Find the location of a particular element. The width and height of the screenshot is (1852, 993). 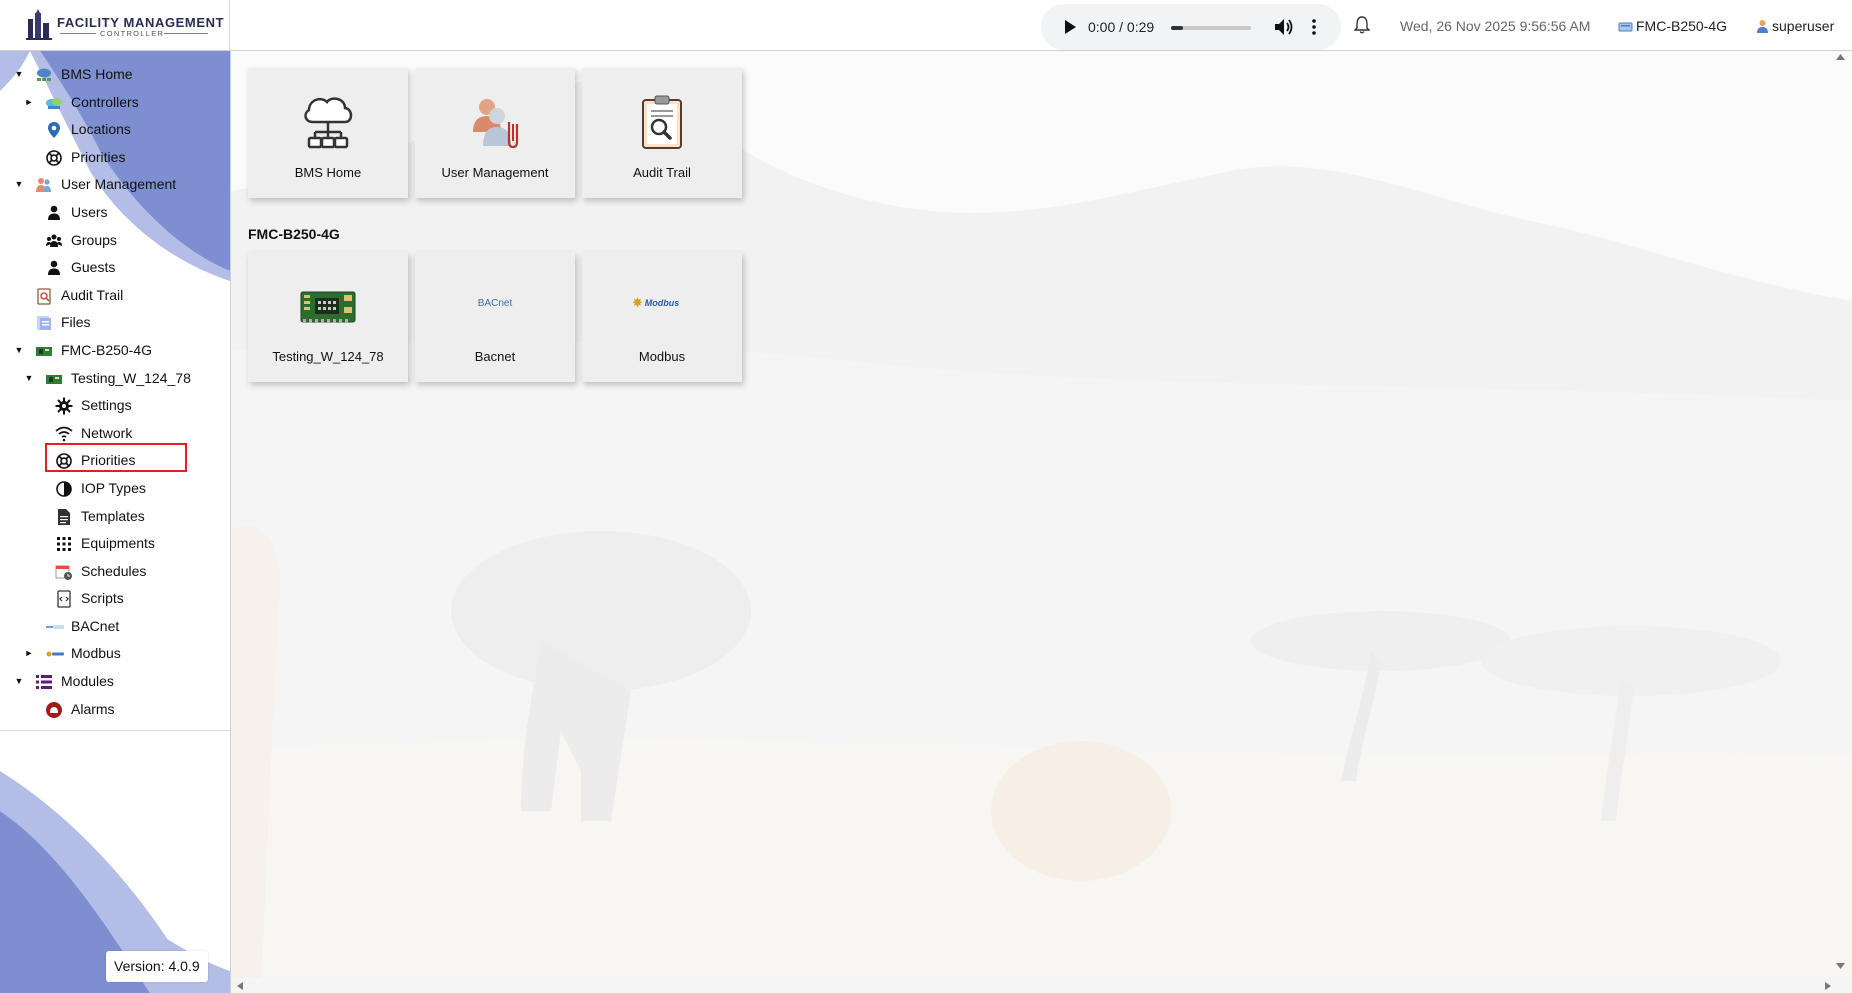

half-circle-icon is located at coordinates (64, 489).